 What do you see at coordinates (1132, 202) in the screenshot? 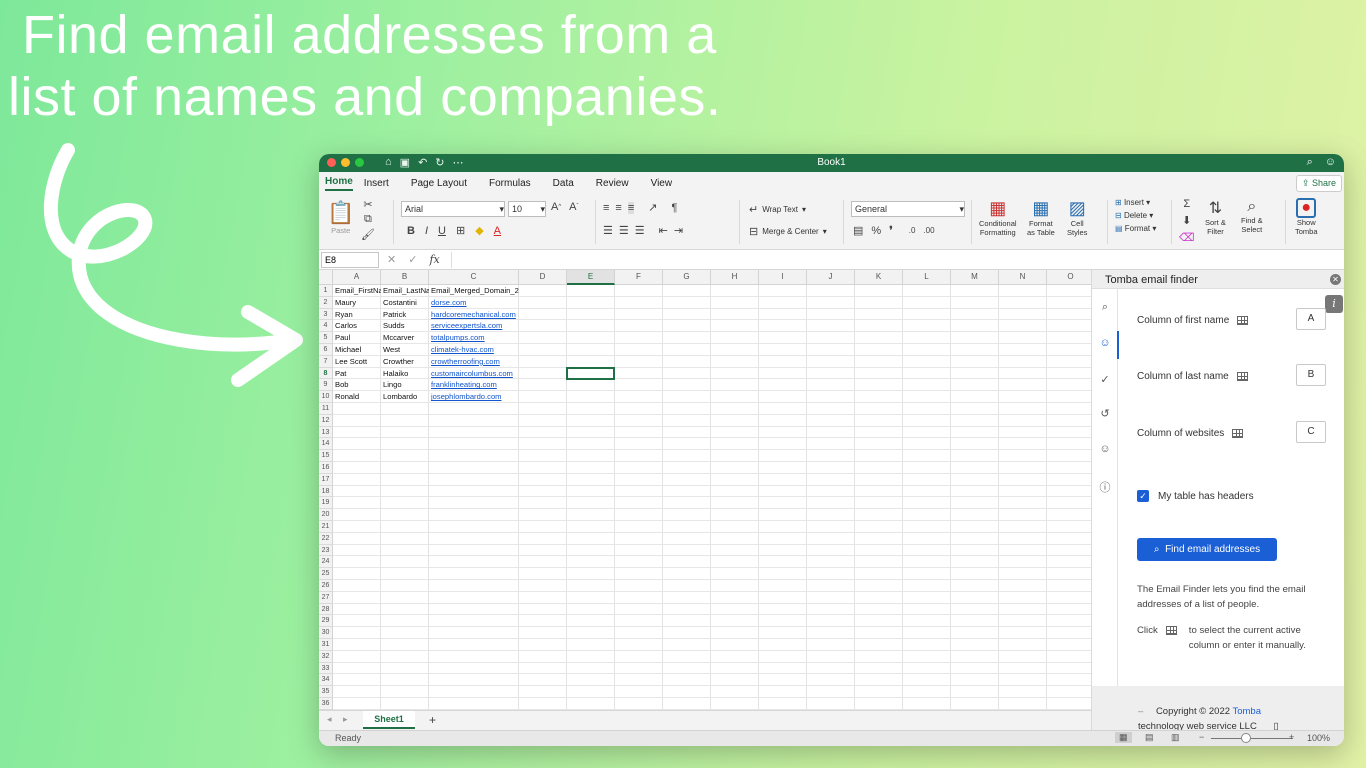
I see `insert-cells-button: ⊞ Insert ▾` at bounding box center [1132, 202].